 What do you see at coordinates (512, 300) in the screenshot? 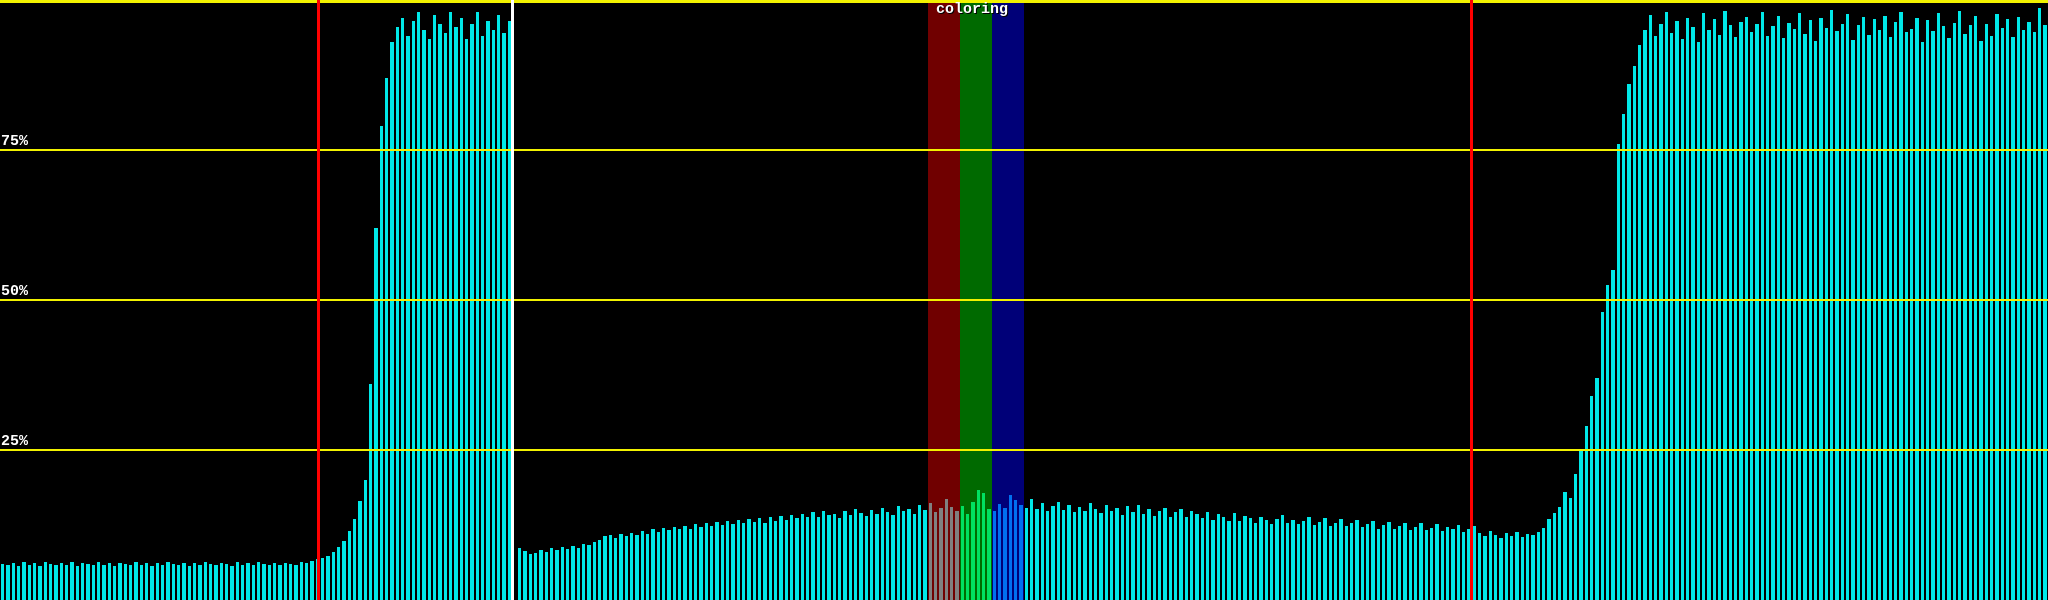
I see `panel-separator-line` at bounding box center [512, 300].